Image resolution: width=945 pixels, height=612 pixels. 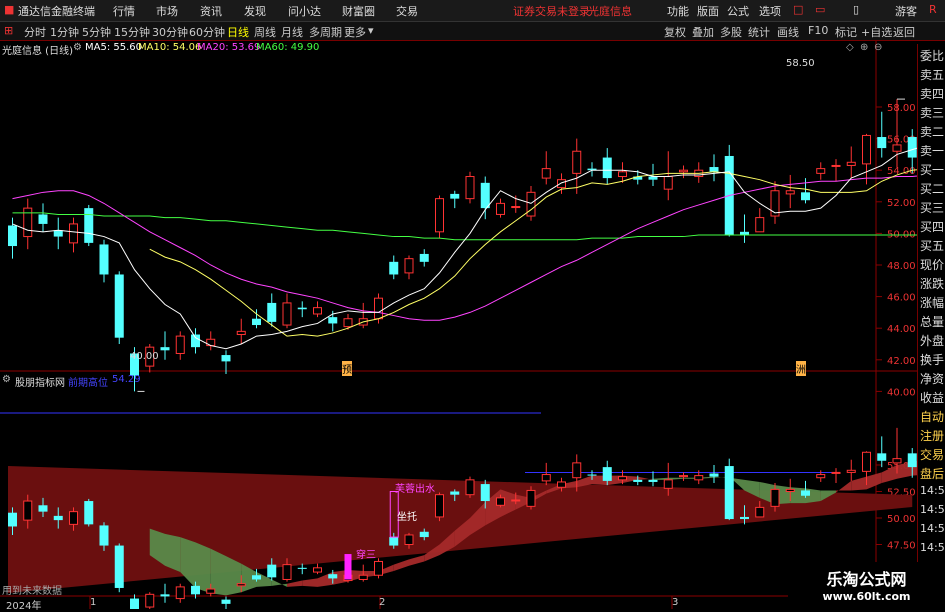 I want to click on menu-discover: 发现, so click(x=255, y=11).